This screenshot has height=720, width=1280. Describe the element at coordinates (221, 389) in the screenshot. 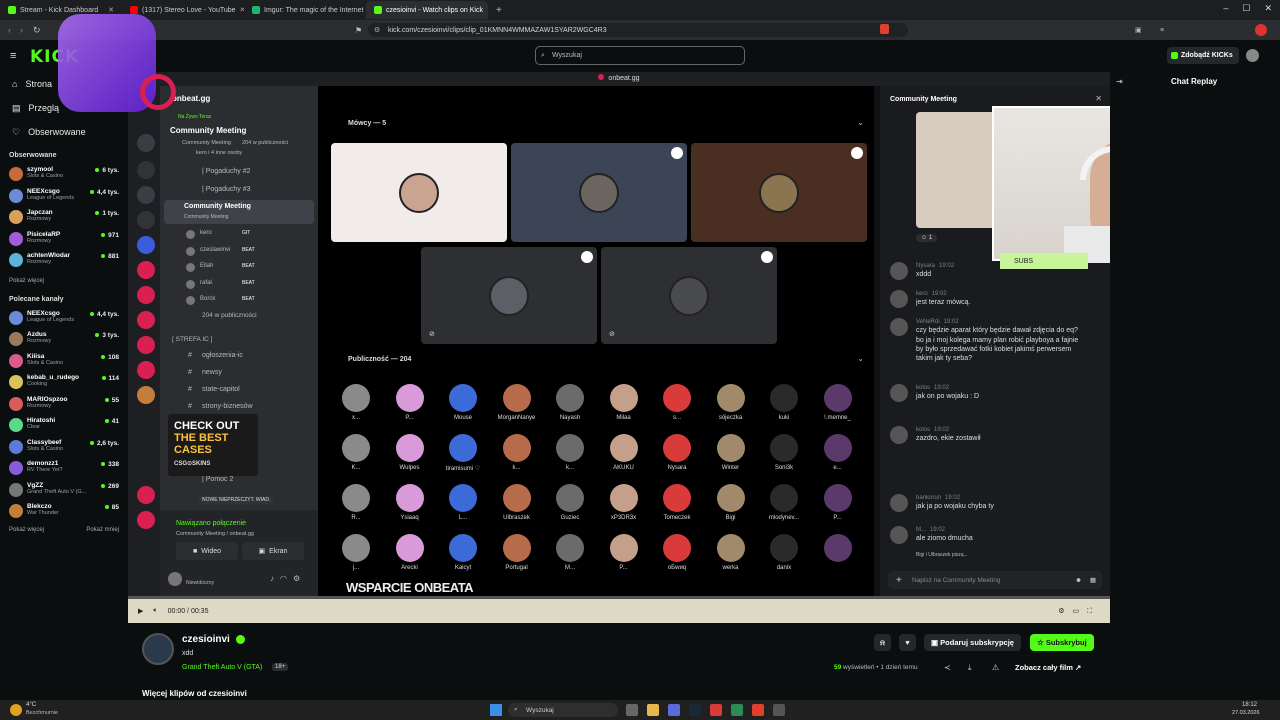

I see `text-channel: state-capitol` at that location.